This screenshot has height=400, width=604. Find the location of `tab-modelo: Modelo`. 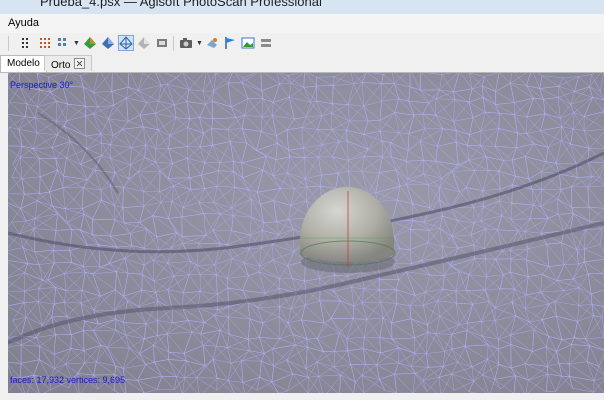

tab-modelo: Modelo is located at coordinates (23, 63).